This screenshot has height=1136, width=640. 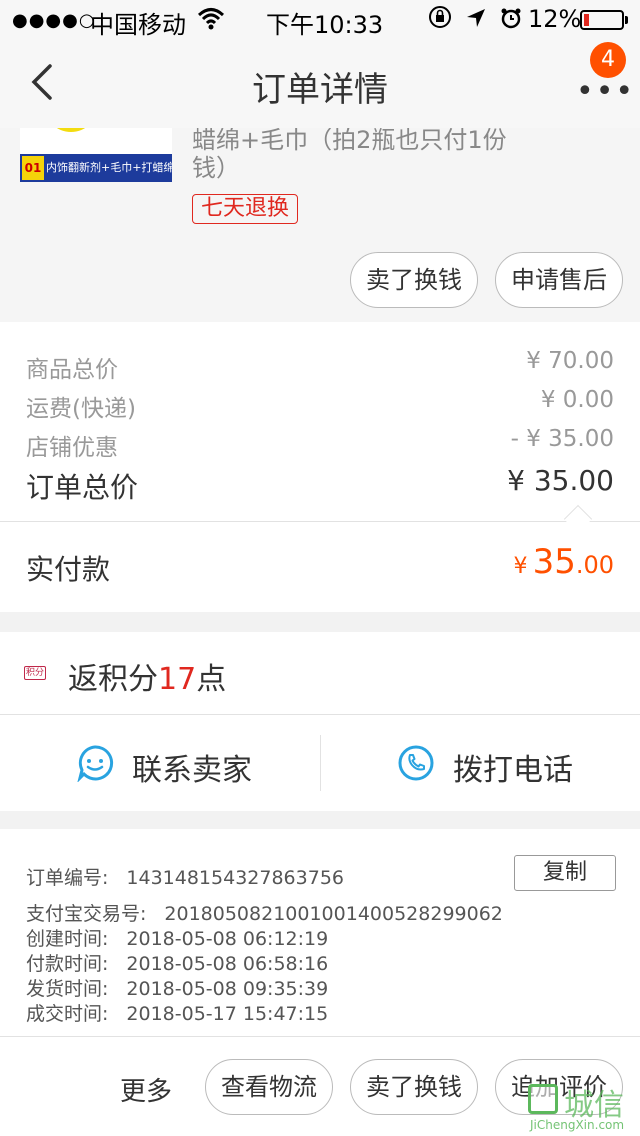 What do you see at coordinates (602, 20) in the screenshot?
I see `battery-icon` at bounding box center [602, 20].